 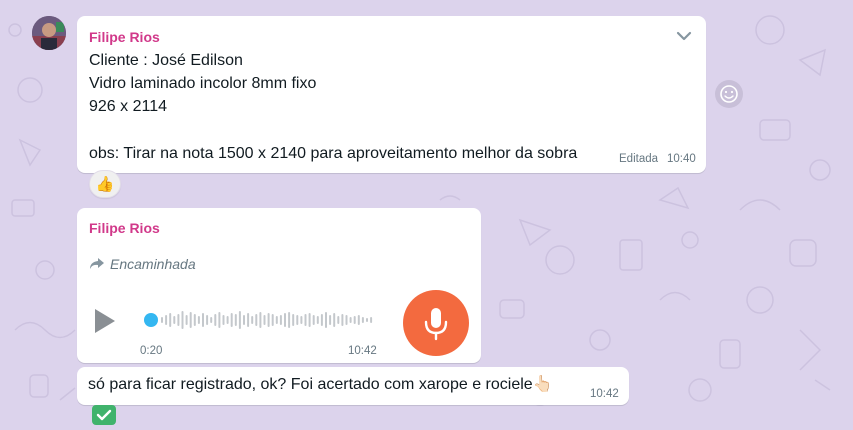 I want to click on emoji-icon, so click(x=729, y=94).